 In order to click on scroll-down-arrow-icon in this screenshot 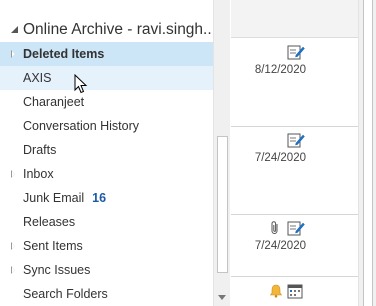, I will do `click(222, 297)`.